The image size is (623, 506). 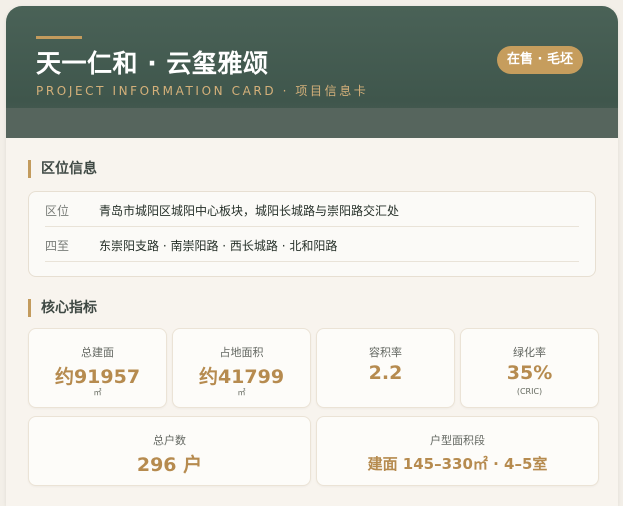 What do you see at coordinates (169, 440) in the screenshot?
I see `metric-label: 总户数` at bounding box center [169, 440].